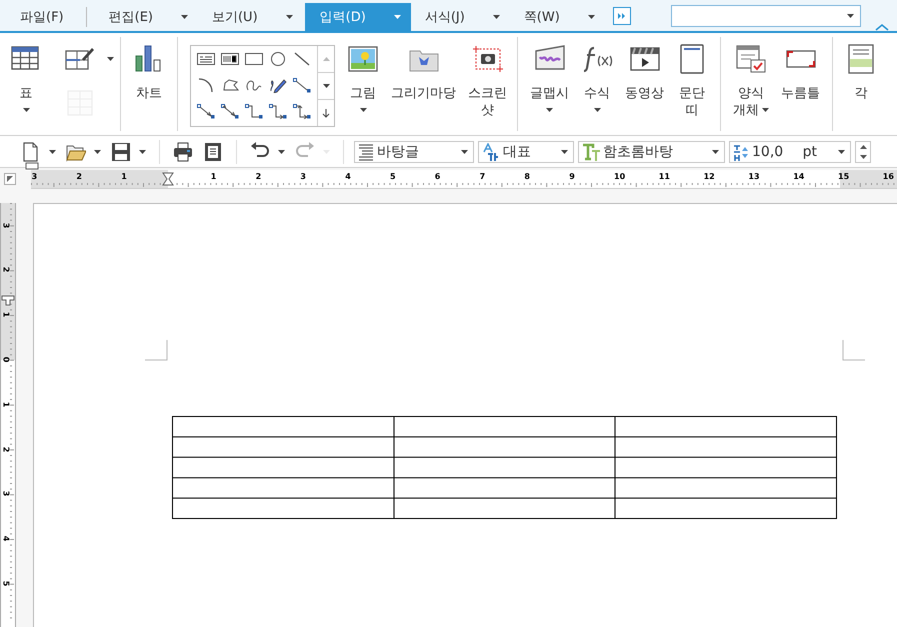  What do you see at coordinates (254, 59) in the screenshot?
I see `rectangle-icon` at bounding box center [254, 59].